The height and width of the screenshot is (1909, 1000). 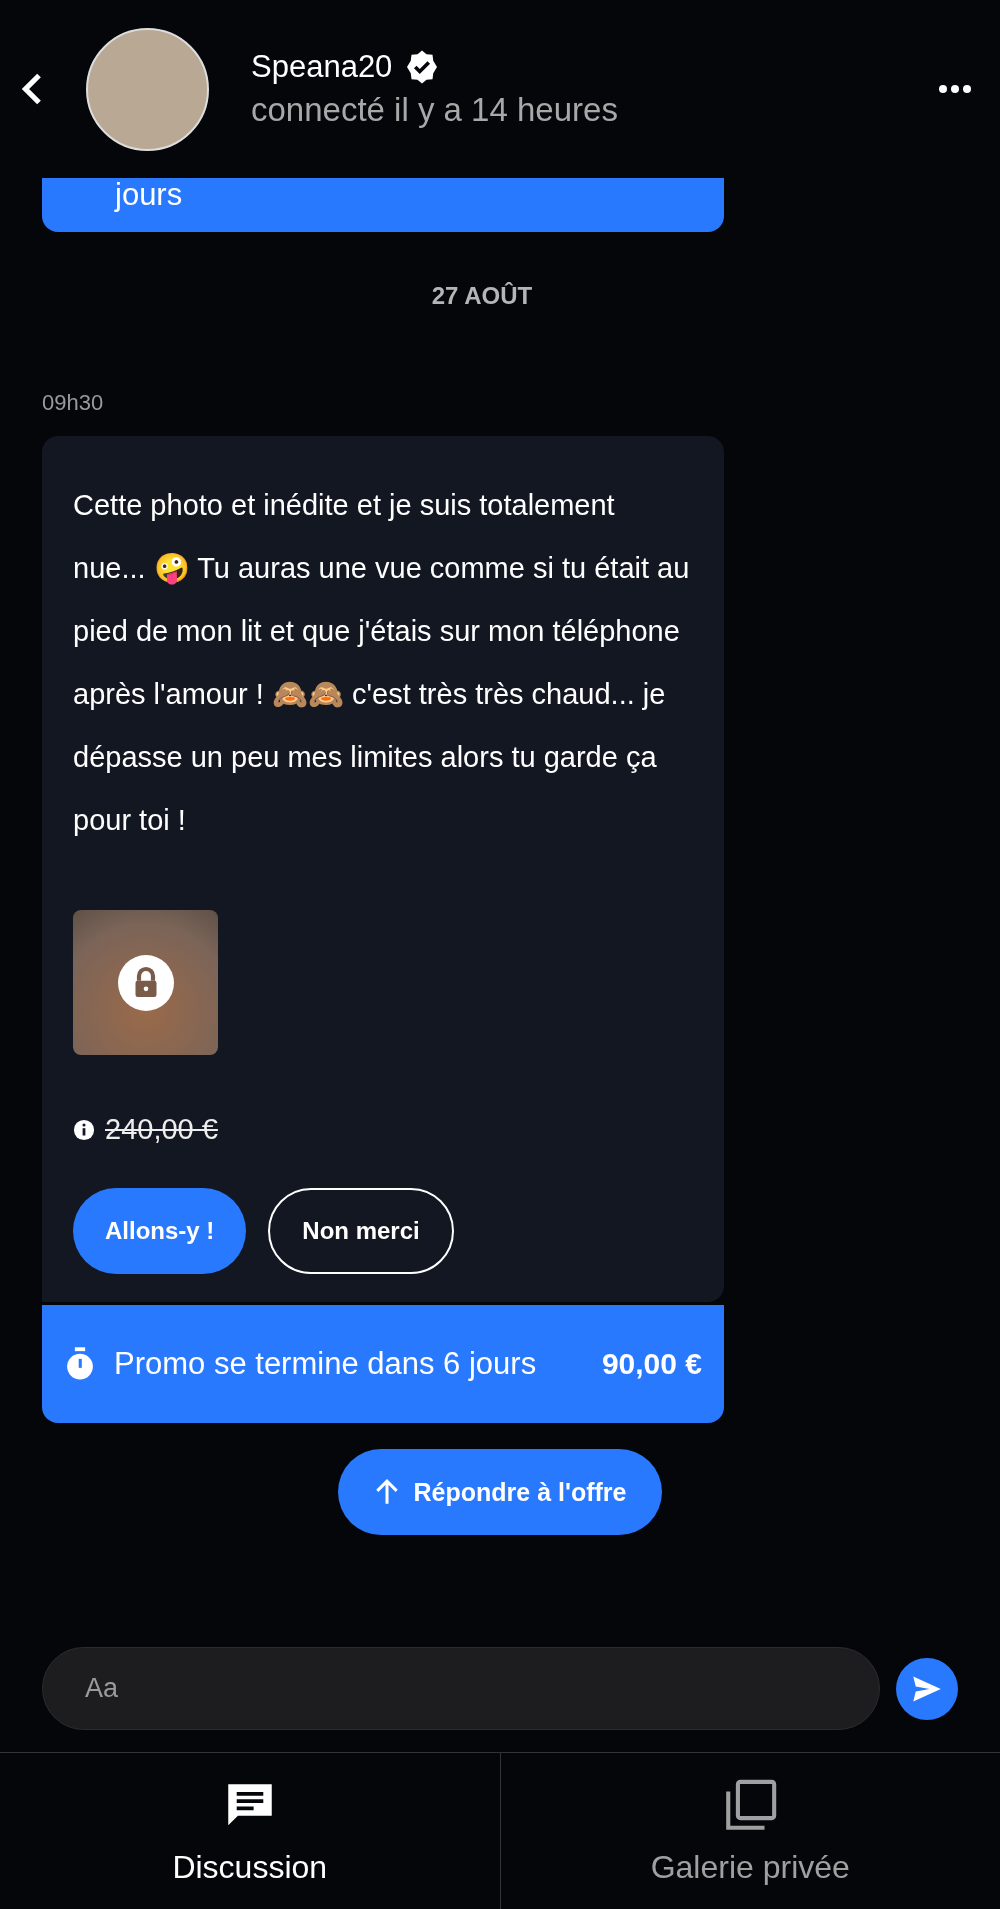 I want to click on promo-text: jours, so click(x=149, y=194).